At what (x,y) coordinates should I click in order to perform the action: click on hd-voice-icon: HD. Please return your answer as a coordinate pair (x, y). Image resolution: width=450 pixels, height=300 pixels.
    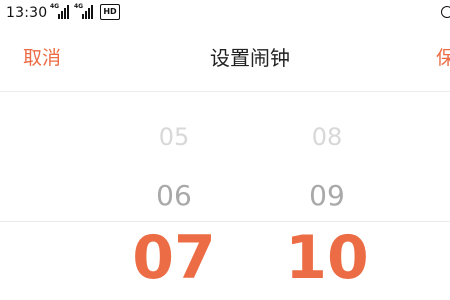
    Looking at the image, I should click on (110, 12).